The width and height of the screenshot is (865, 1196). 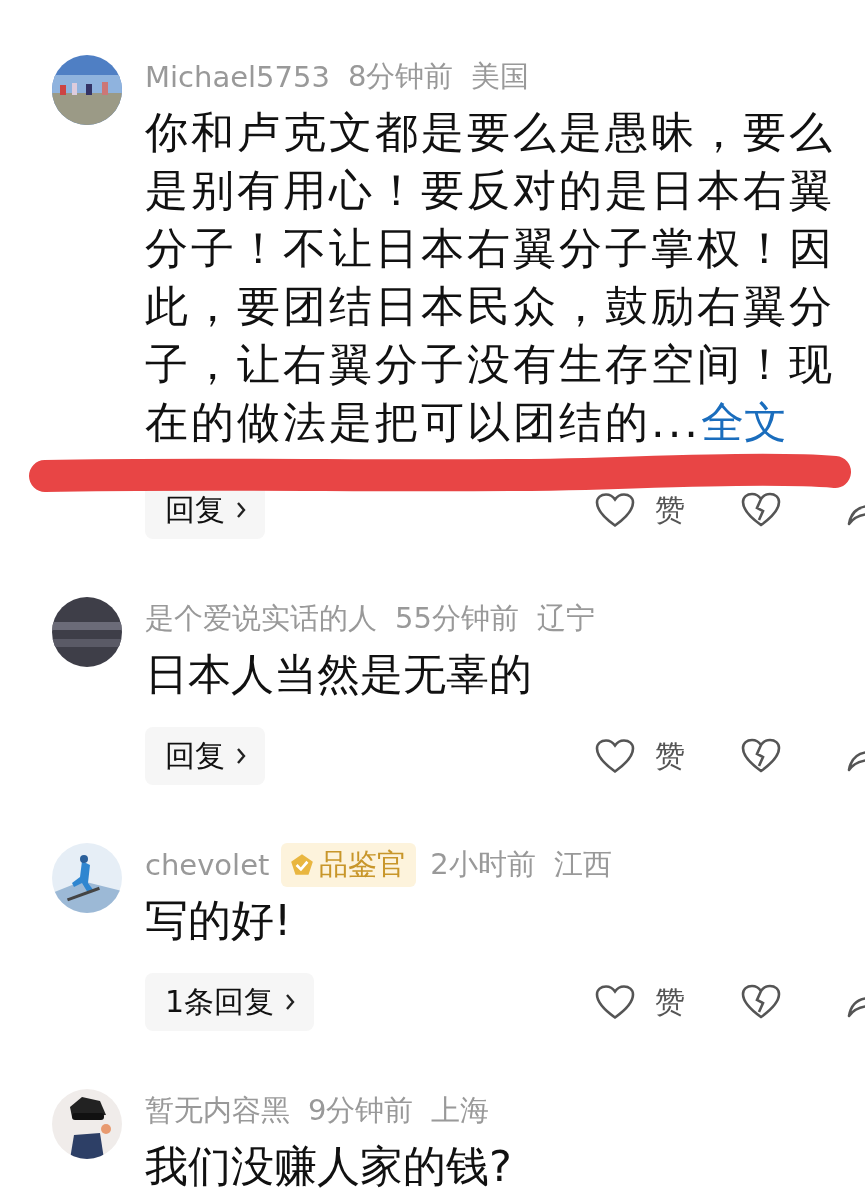 What do you see at coordinates (302, 865) in the screenshot?
I see `check-pentagon-icon` at bounding box center [302, 865].